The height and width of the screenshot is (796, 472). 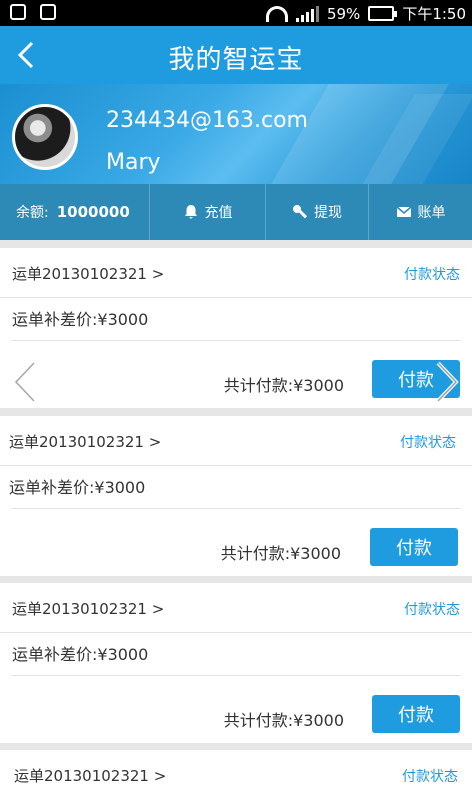 I want to click on status-bar: 59% 下午1:50, so click(x=236, y=13).